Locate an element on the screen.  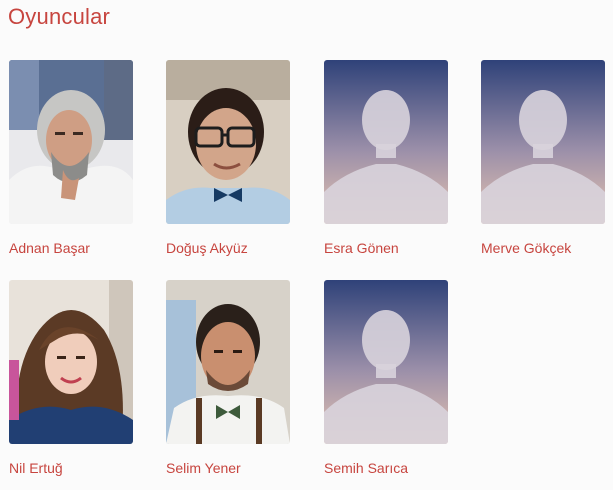
cast-card-dogus-akyuz: Doğuş Akyüz is located at coordinates (229, 158).